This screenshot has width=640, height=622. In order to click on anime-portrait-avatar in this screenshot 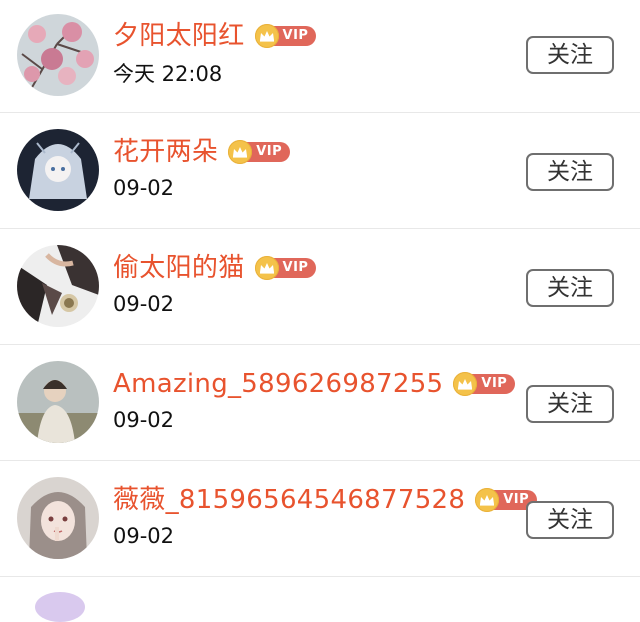, I will do `click(58, 518)`.